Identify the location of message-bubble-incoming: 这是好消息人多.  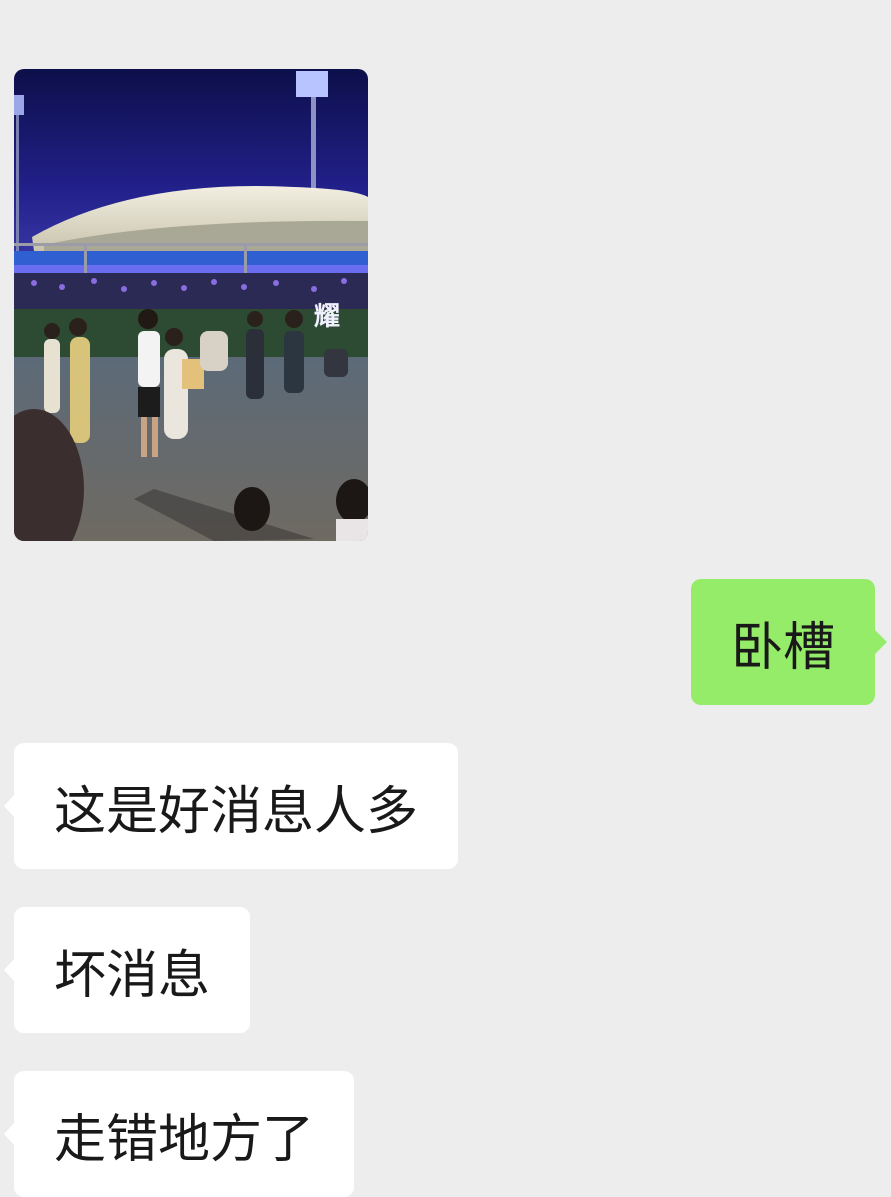
(231, 806).